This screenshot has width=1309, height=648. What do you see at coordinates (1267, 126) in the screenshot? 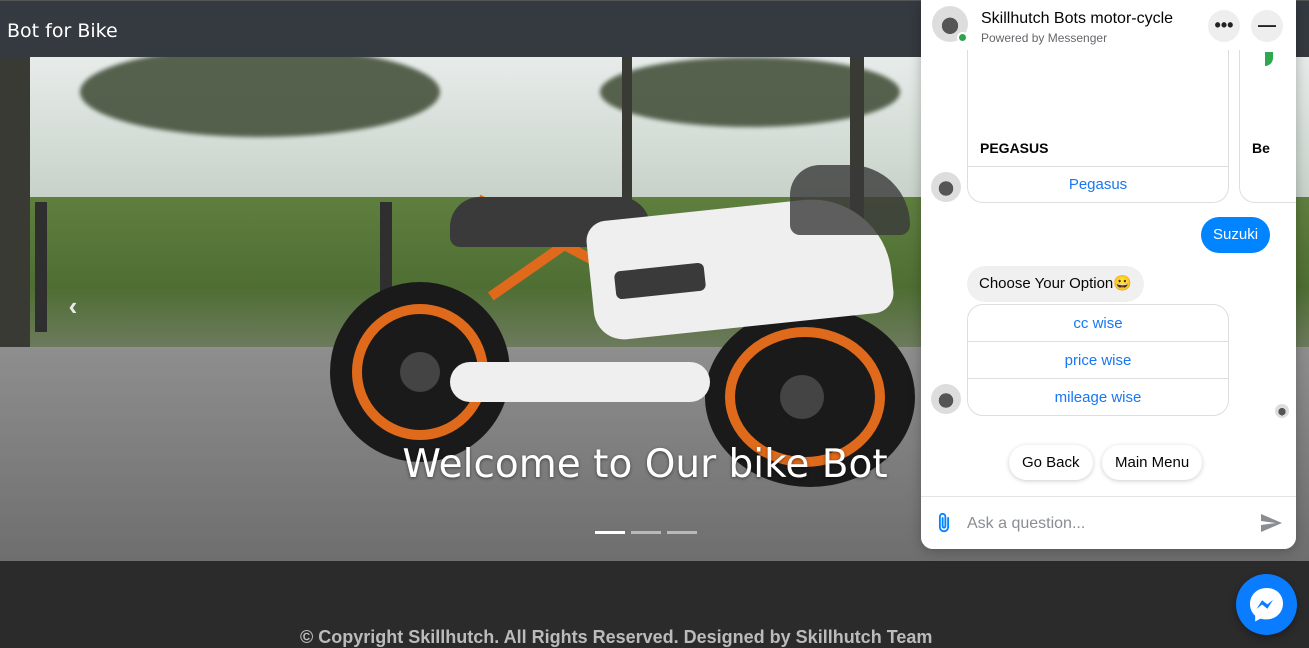
I see `carousel-card-next: Be` at bounding box center [1267, 126].